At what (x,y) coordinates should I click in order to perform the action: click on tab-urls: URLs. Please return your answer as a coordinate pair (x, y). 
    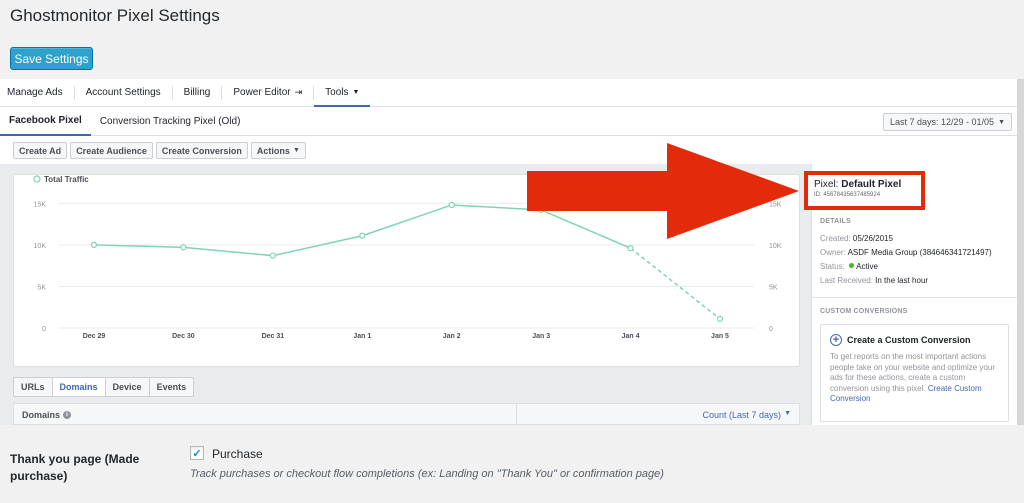
    Looking at the image, I should click on (33, 387).